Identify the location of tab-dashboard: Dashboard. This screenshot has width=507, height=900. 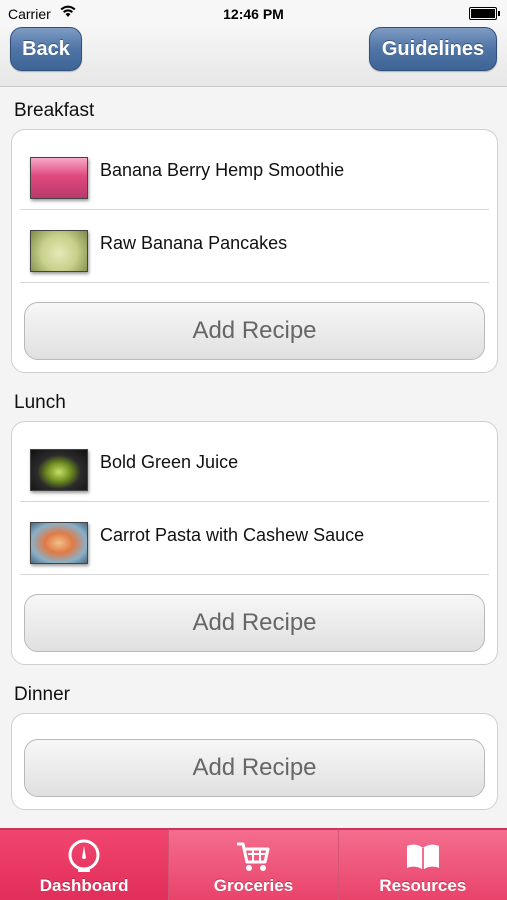
(84, 864).